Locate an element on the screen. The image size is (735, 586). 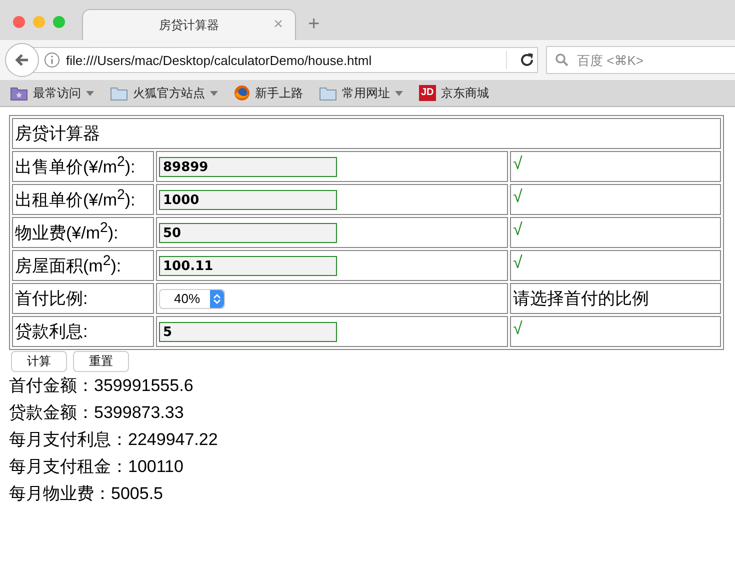
dropdown-select: 40% is located at coordinates (192, 298).